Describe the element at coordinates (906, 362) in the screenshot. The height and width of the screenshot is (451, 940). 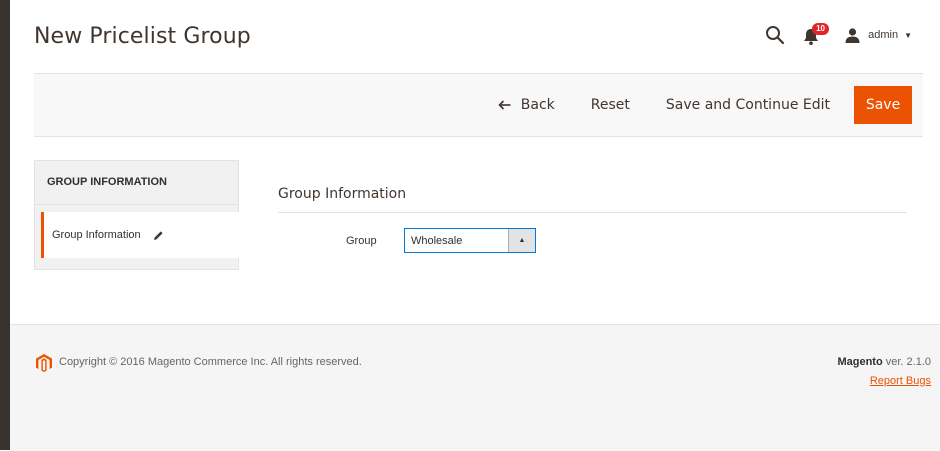
I see `version-number: ver. 2.1.0` at that location.